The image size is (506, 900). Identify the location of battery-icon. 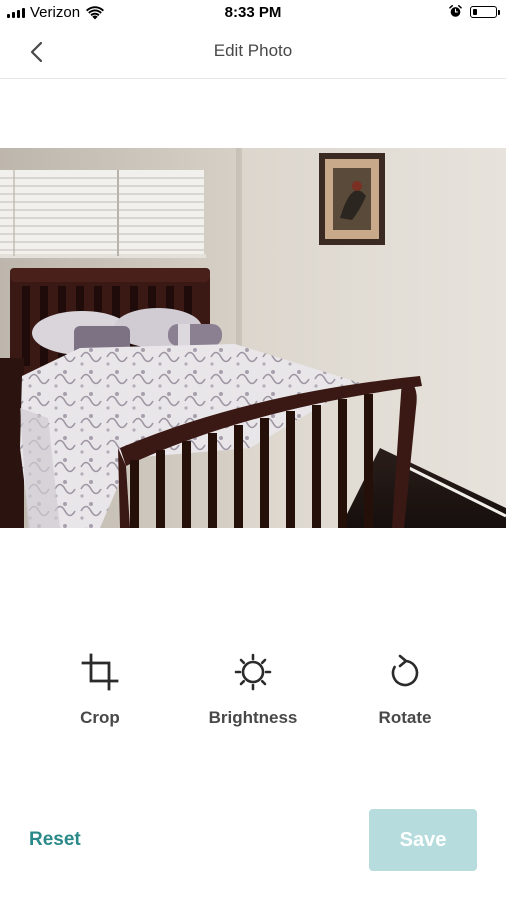
(485, 11).